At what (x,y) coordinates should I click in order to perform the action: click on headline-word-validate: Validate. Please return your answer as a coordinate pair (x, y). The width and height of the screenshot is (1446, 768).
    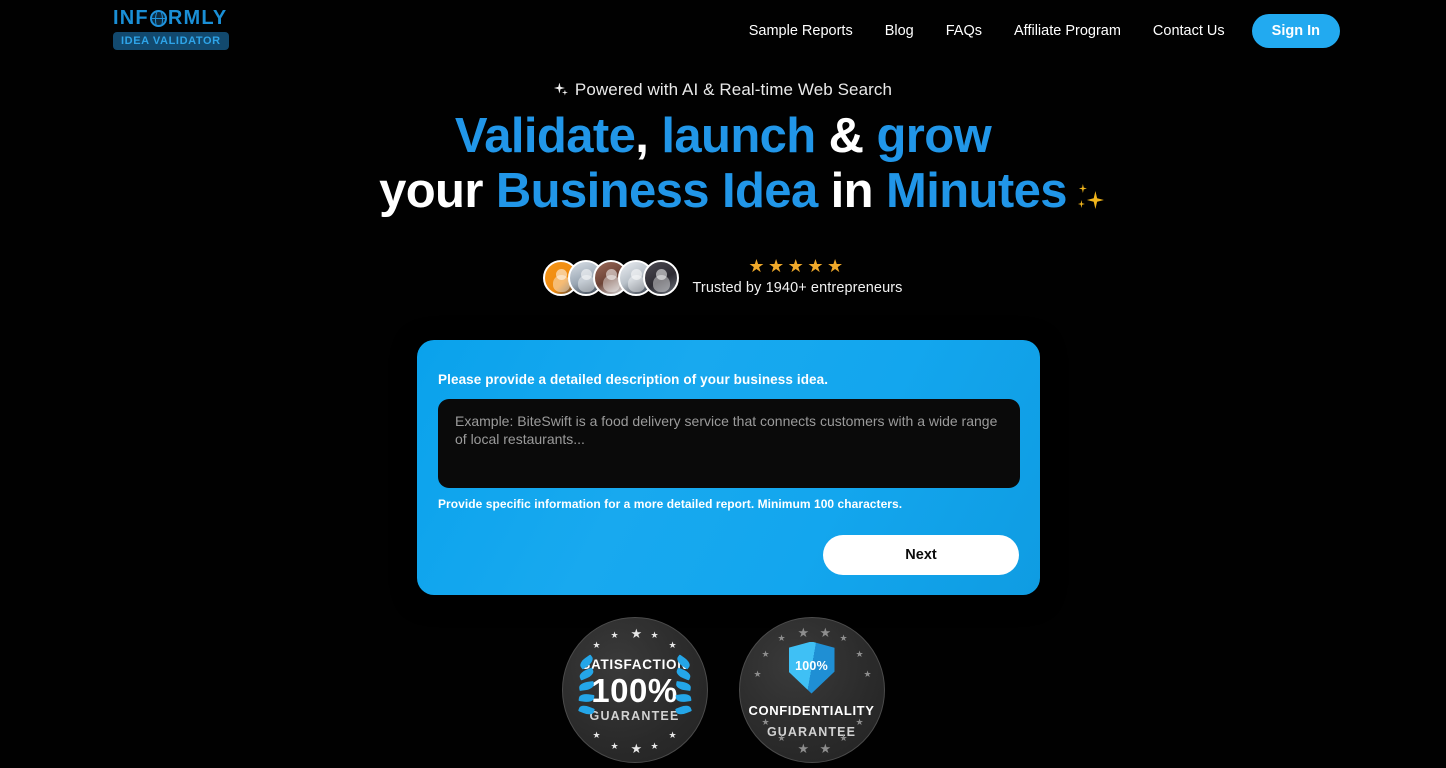
    Looking at the image, I should click on (545, 136).